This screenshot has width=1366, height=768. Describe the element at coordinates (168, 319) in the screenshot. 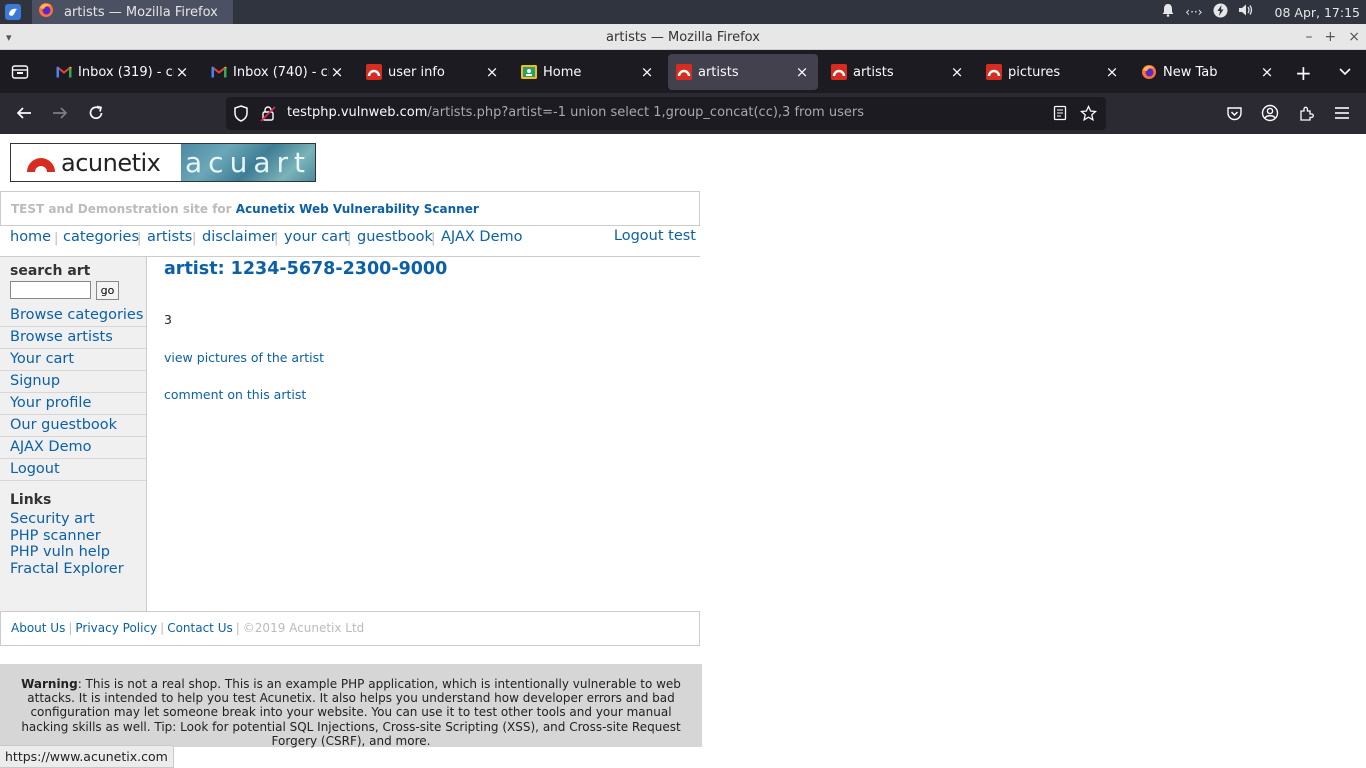

I see `artist-info-text: 3` at that location.